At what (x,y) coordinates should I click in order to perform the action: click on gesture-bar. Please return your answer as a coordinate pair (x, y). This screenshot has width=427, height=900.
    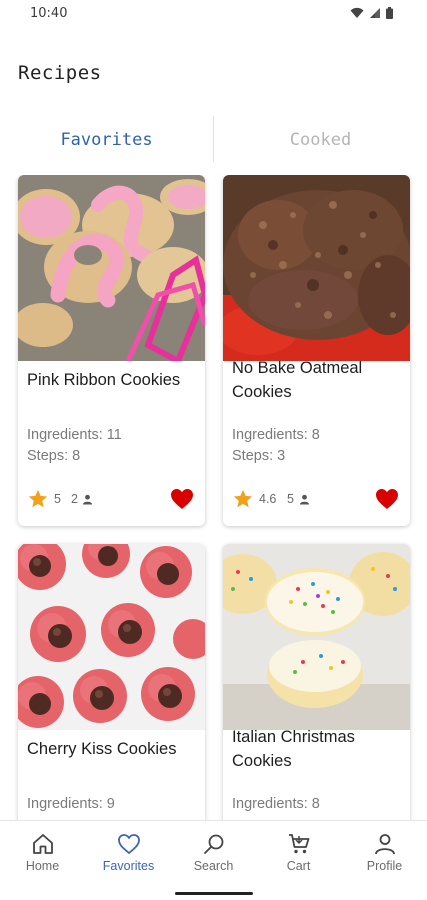
    Looking at the image, I should click on (214, 893).